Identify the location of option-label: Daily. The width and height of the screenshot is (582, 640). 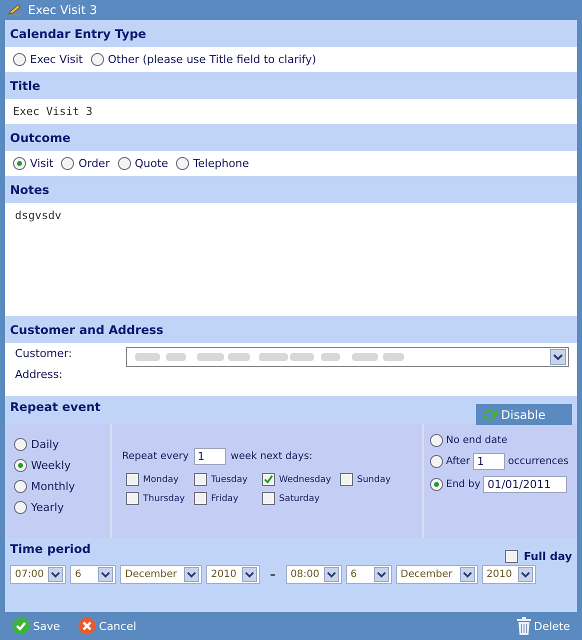
(45, 444).